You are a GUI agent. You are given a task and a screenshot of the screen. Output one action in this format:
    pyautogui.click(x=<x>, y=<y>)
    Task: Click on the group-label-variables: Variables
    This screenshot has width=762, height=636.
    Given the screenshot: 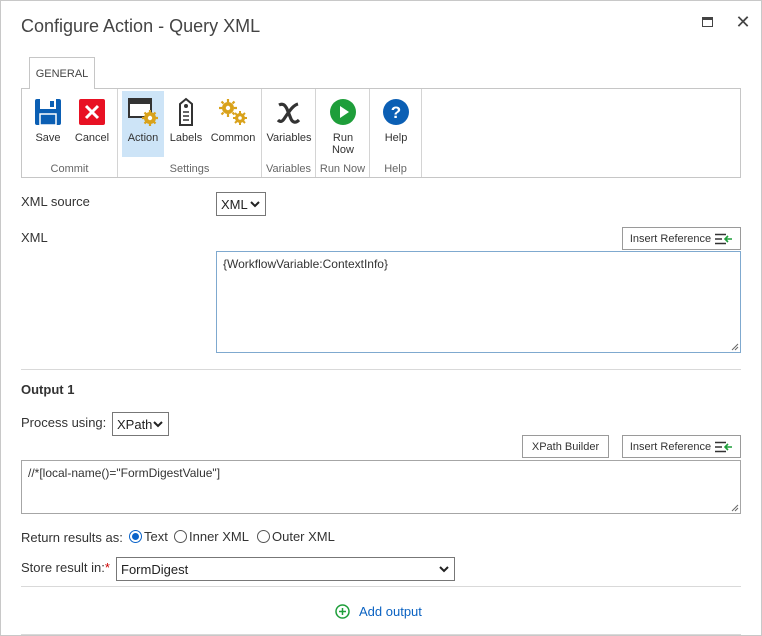 What is the action you would take?
    pyautogui.click(x=288, y=169)
    